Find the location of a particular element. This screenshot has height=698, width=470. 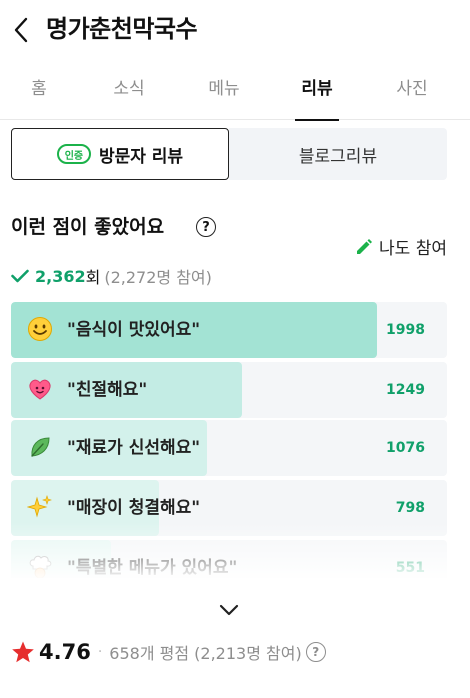

keyword-row: "매장이 청결해요" 798 is located at coordinates (229, 508).